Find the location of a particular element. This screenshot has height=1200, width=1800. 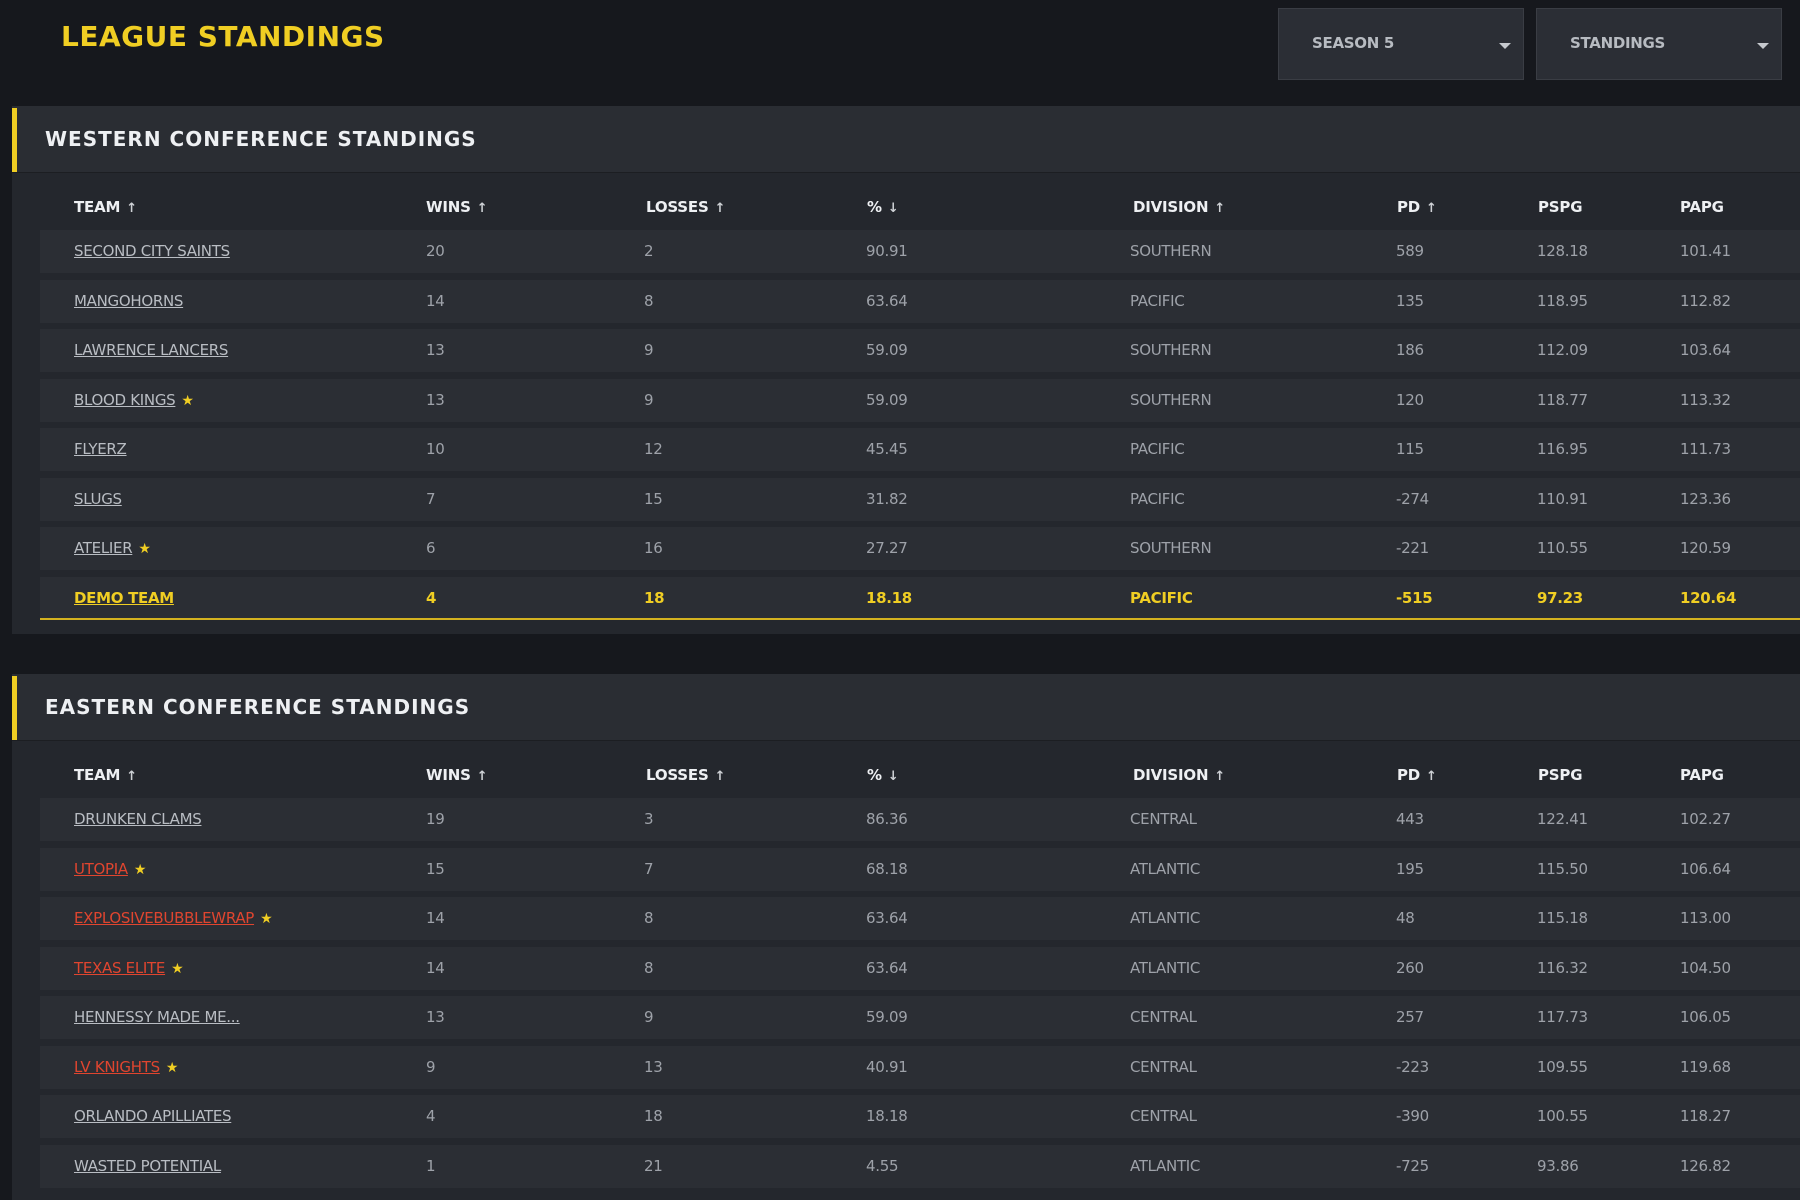

losses-cell: 7 is located at coordinates (649, 868).